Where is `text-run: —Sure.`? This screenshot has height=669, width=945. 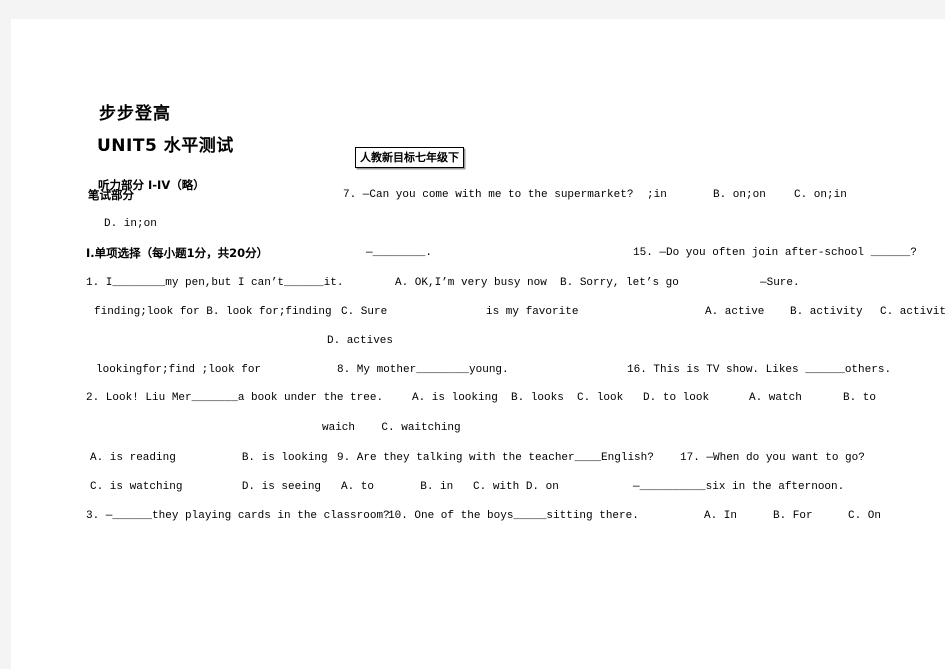 text-run: —Sure. is located at coordinates (780, 283).